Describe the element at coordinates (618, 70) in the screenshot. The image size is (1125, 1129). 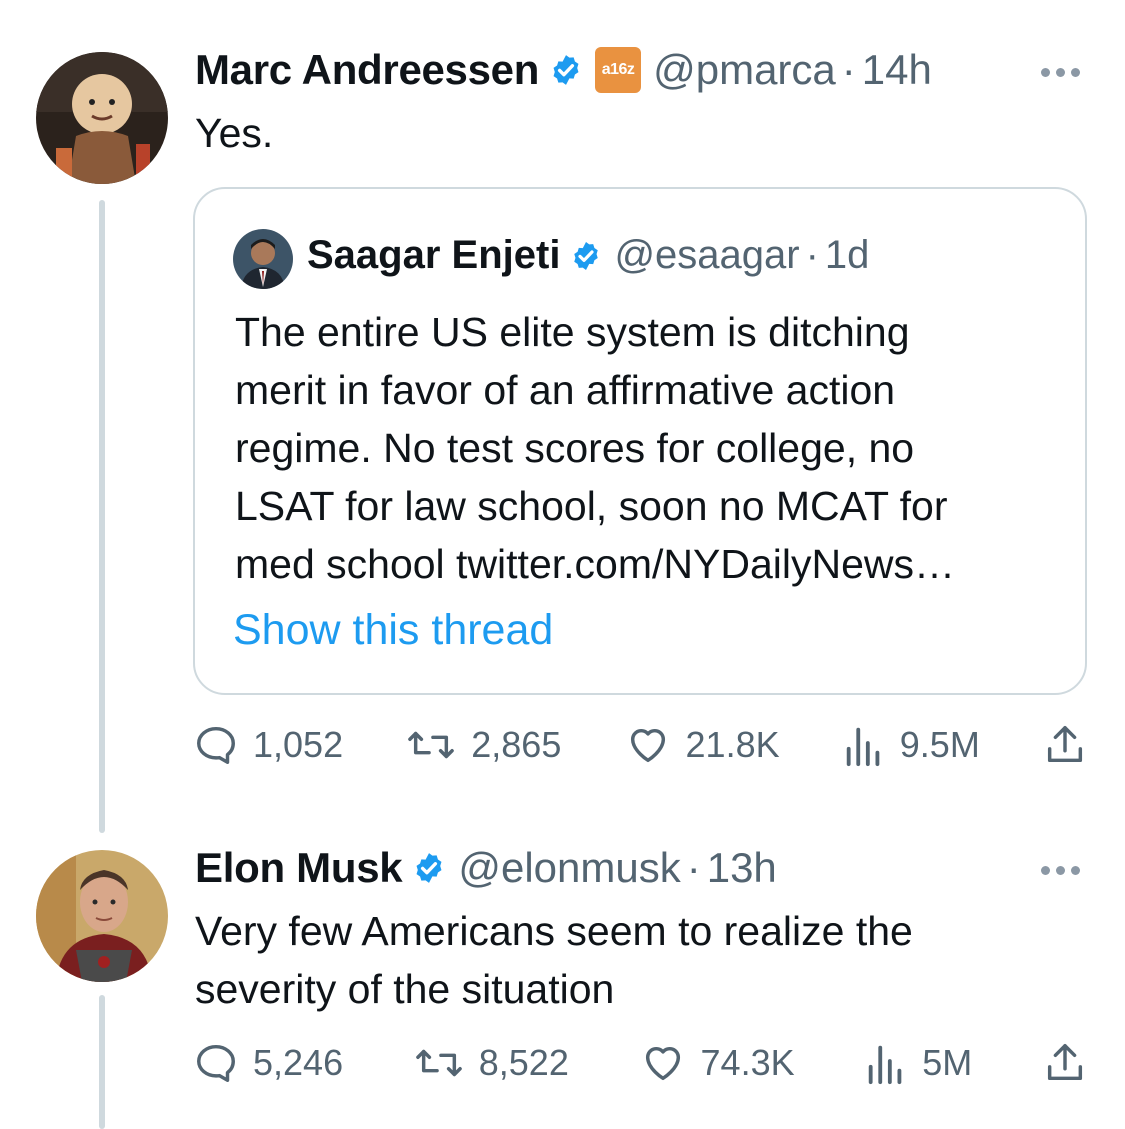
I see `org-badge-a16z: a16z` at that location.